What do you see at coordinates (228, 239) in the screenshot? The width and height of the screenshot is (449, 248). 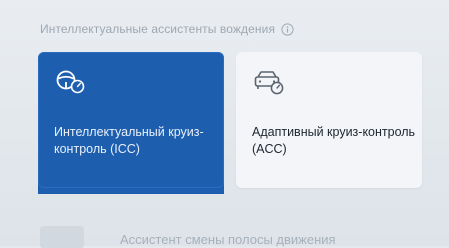 I see `lane-change-assist-label: Ассистент смены полосы движения` at bounding box center [228, 239].